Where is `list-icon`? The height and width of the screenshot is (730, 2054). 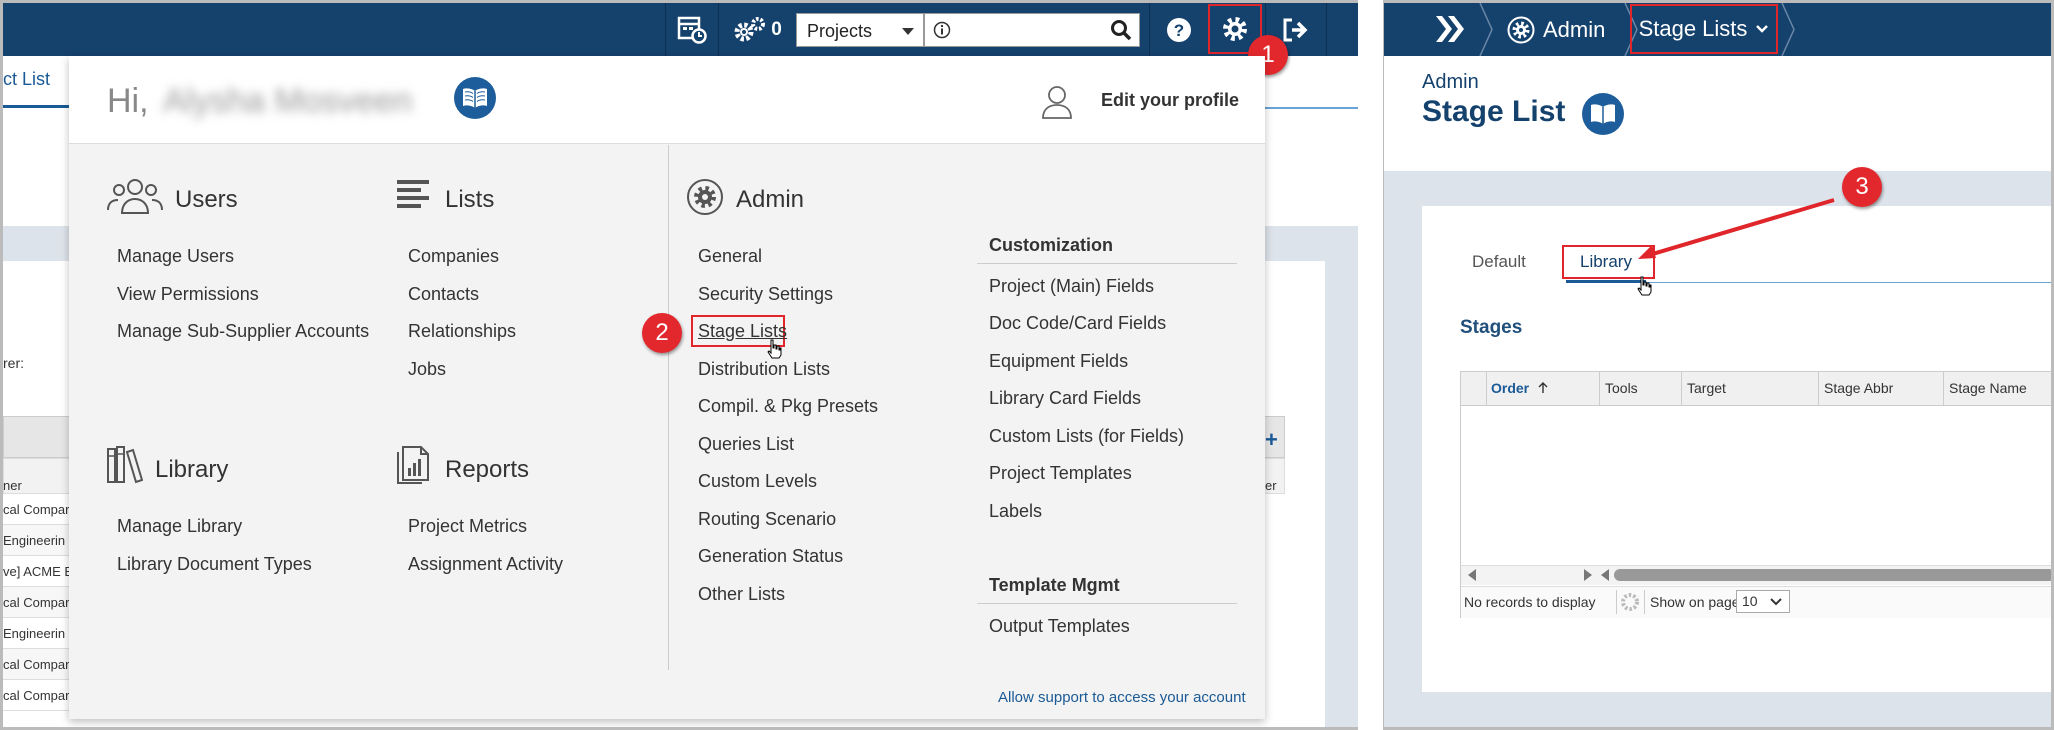 list-icon is located at coordinates (413, 194).